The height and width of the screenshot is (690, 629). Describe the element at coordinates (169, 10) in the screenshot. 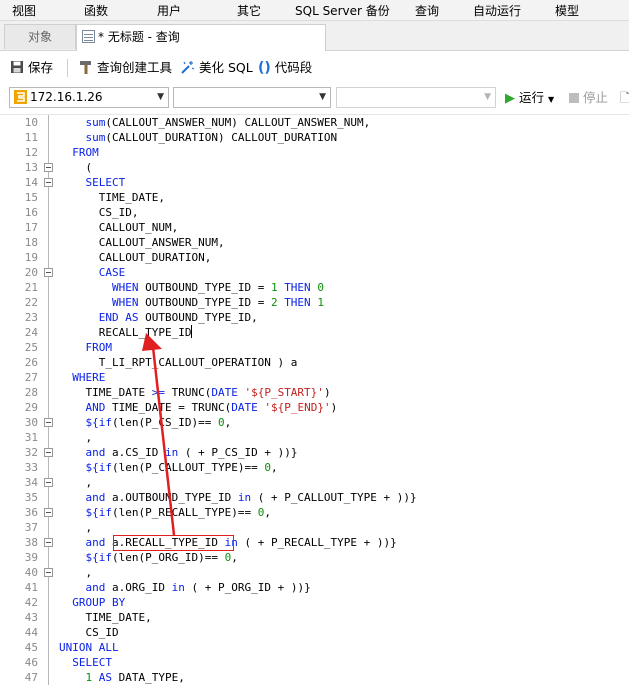

I see `menu-user: 用户` at that location.